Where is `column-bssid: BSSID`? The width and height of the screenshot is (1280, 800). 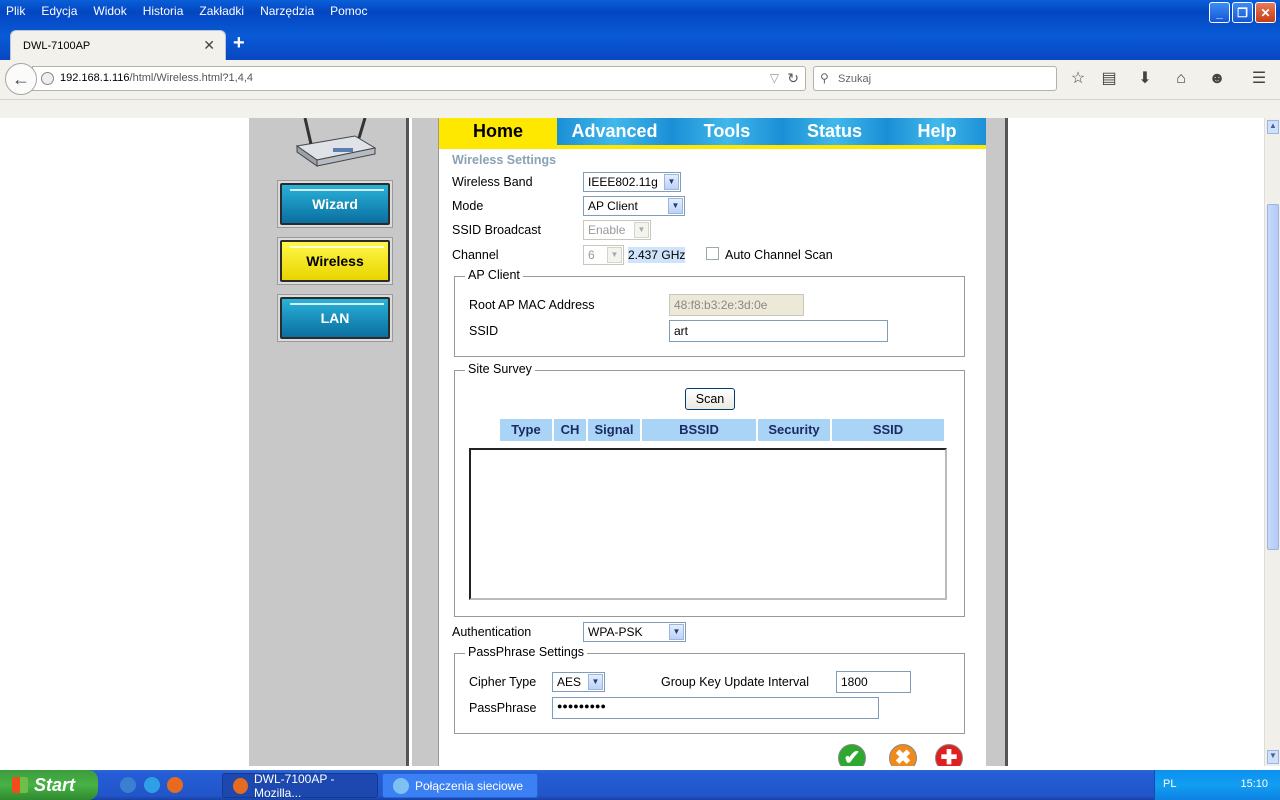 column-bssid: BSSID is located at coordinates (699, 430).